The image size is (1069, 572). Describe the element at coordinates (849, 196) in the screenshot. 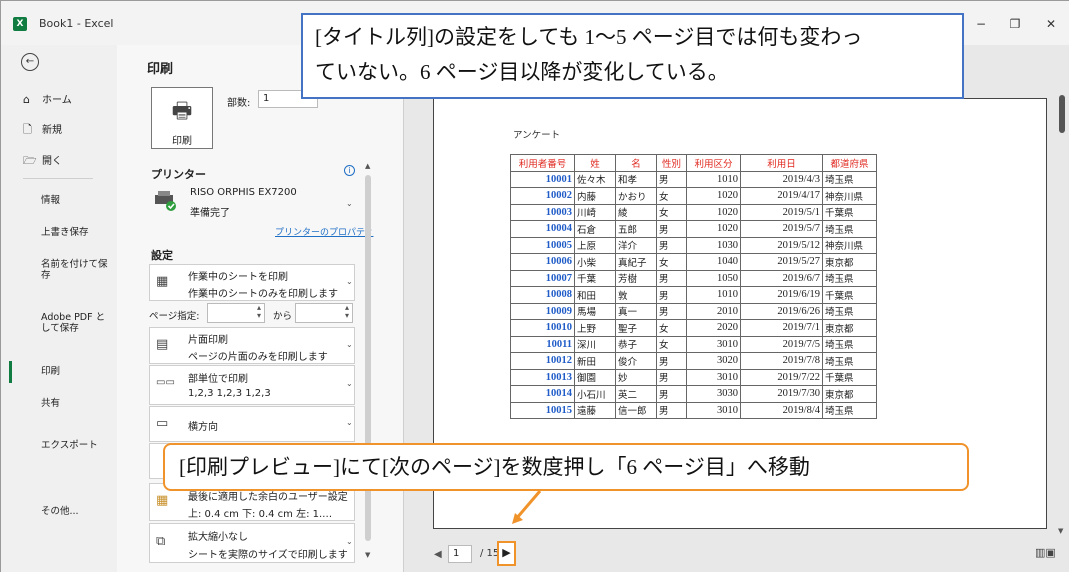

I see `table-cell: 神奈川県` at that location.